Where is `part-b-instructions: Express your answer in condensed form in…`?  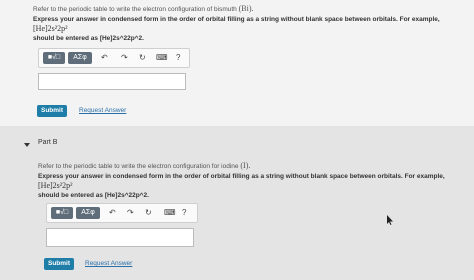
part-b-instructions: Express your answer in condensed form in… is located at coordinates (241, 186).